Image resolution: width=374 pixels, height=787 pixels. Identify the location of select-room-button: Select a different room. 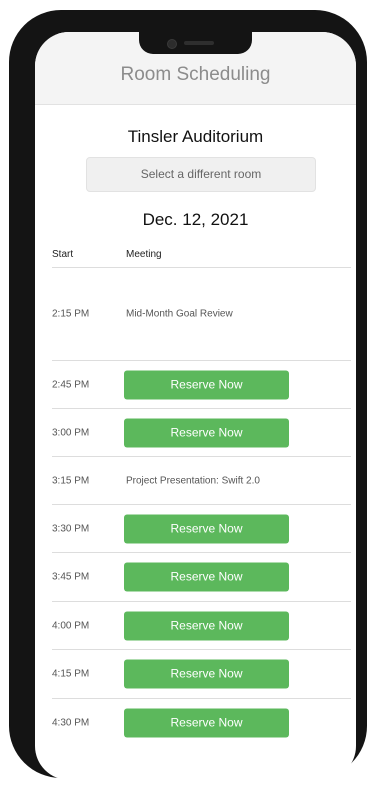
(201, 174).